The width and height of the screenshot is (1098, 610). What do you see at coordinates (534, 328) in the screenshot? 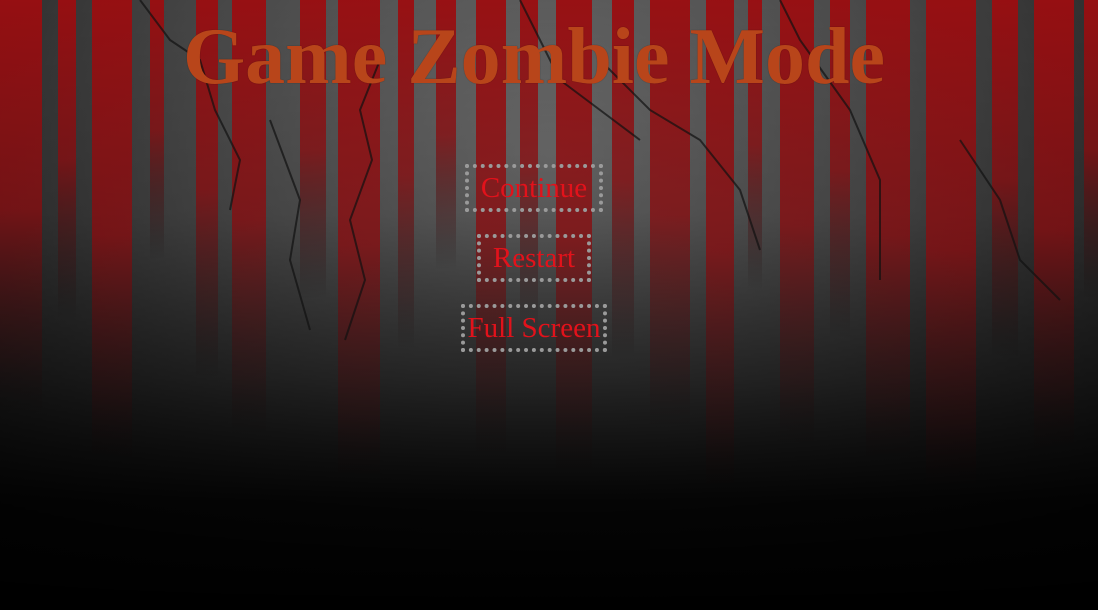
I see `full-screen-button: Full Screen` at bounding box center [534, 328].